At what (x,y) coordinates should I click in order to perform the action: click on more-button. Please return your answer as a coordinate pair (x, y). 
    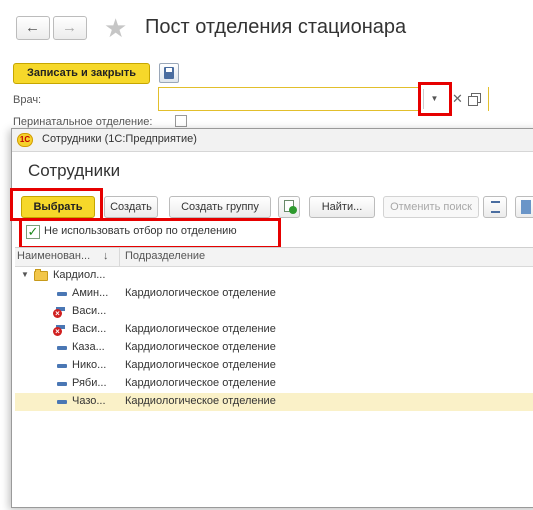
    Looking at the image, I should click on (524, 207).